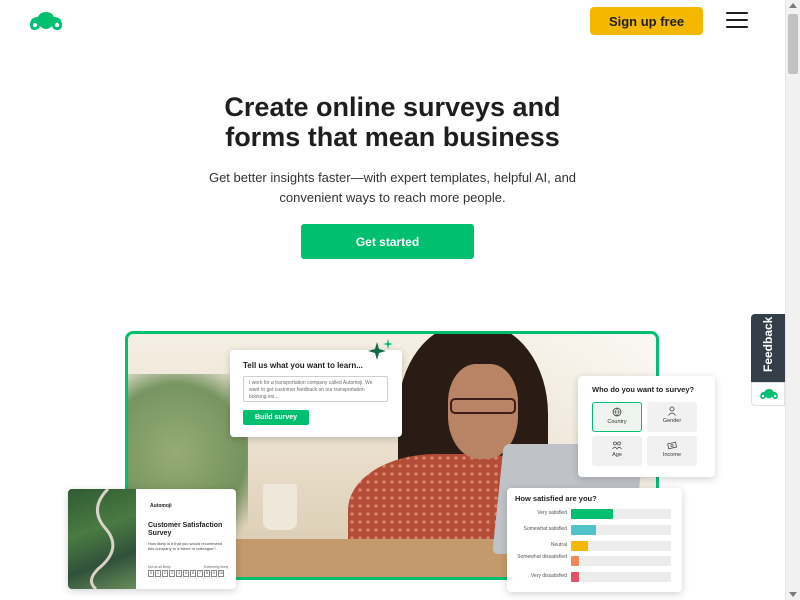 The image size is (800, 600). What do you see at coordinates (179, 573) in the screenshot?
I see `scale-option: 4` at bounding box center [179, 573].